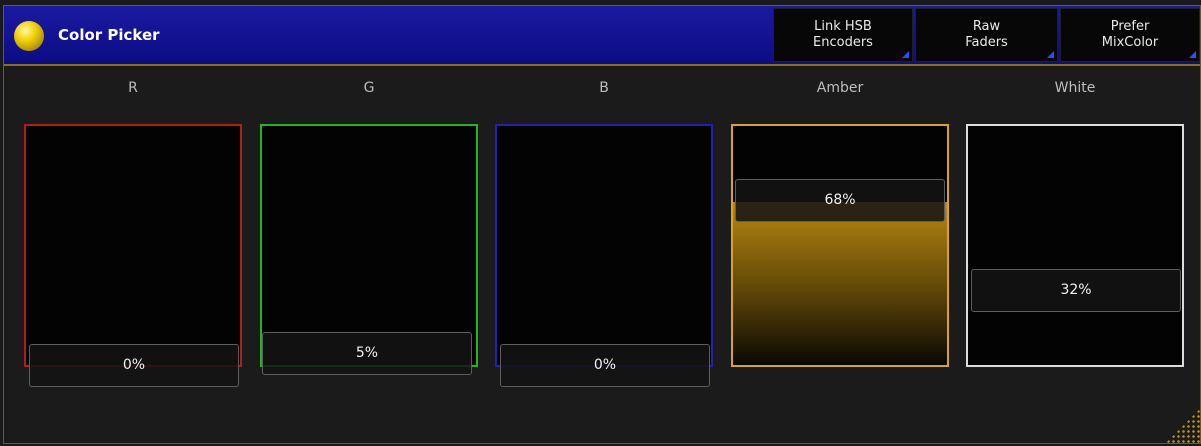  Describe the element at coordinates (1075, 88) in the screenshot. I see `fader-label-white: White` at that location.